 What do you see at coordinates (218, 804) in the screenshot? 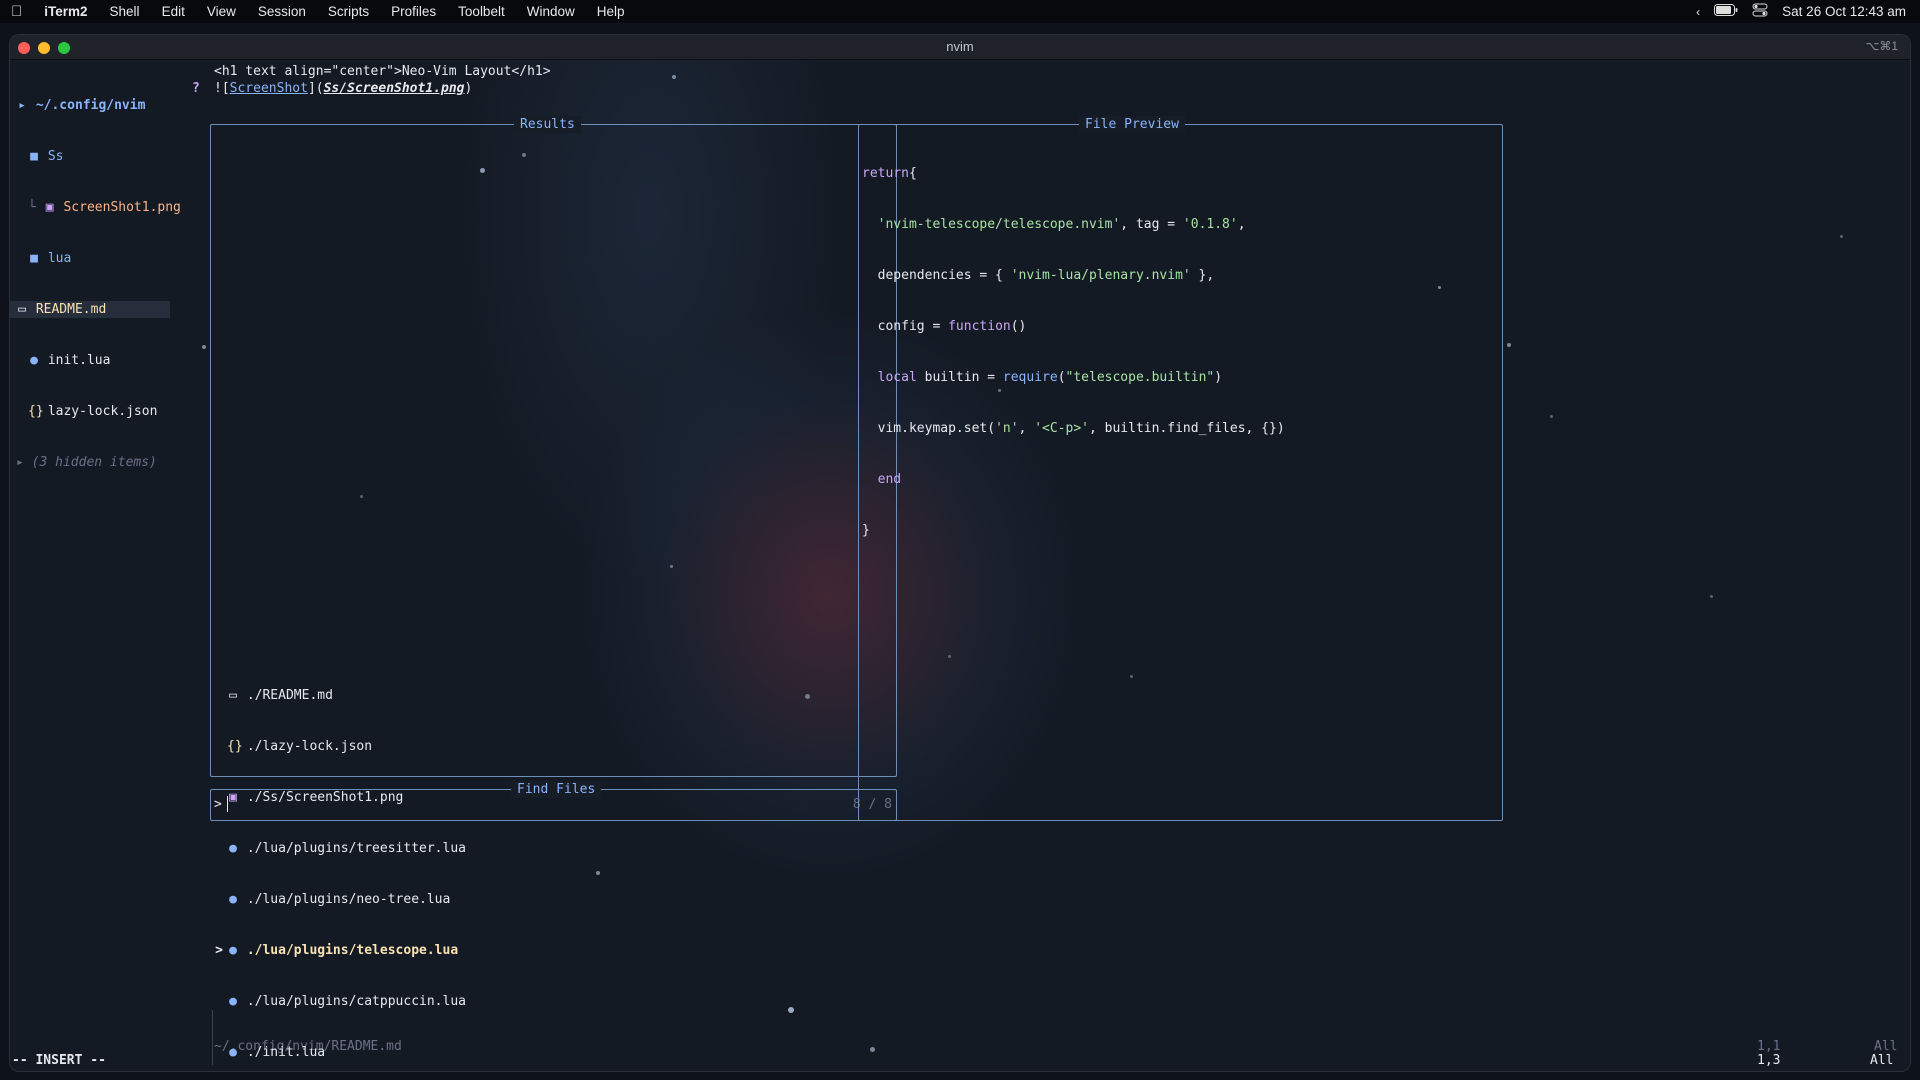
I see `prompt-symbol: >` at bounding box center [218, 804].